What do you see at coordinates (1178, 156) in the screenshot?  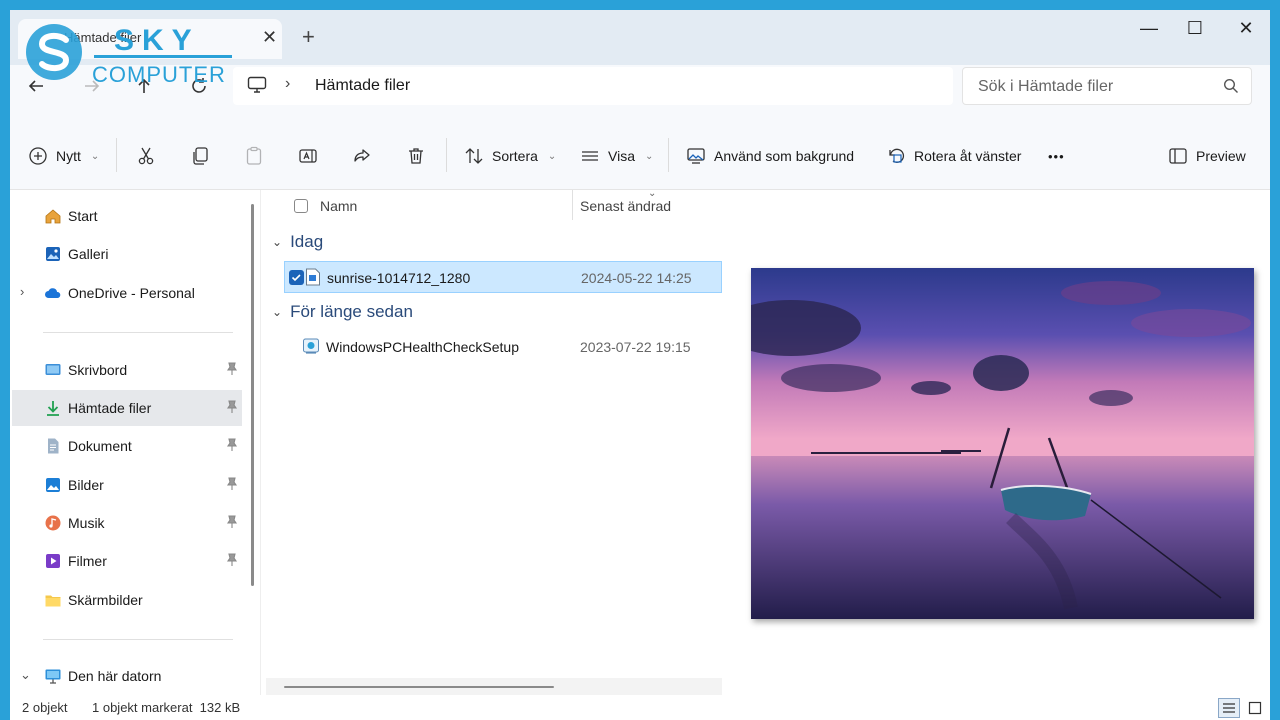 I see `preview-pane-icon` at bounding box center [1178, 156].